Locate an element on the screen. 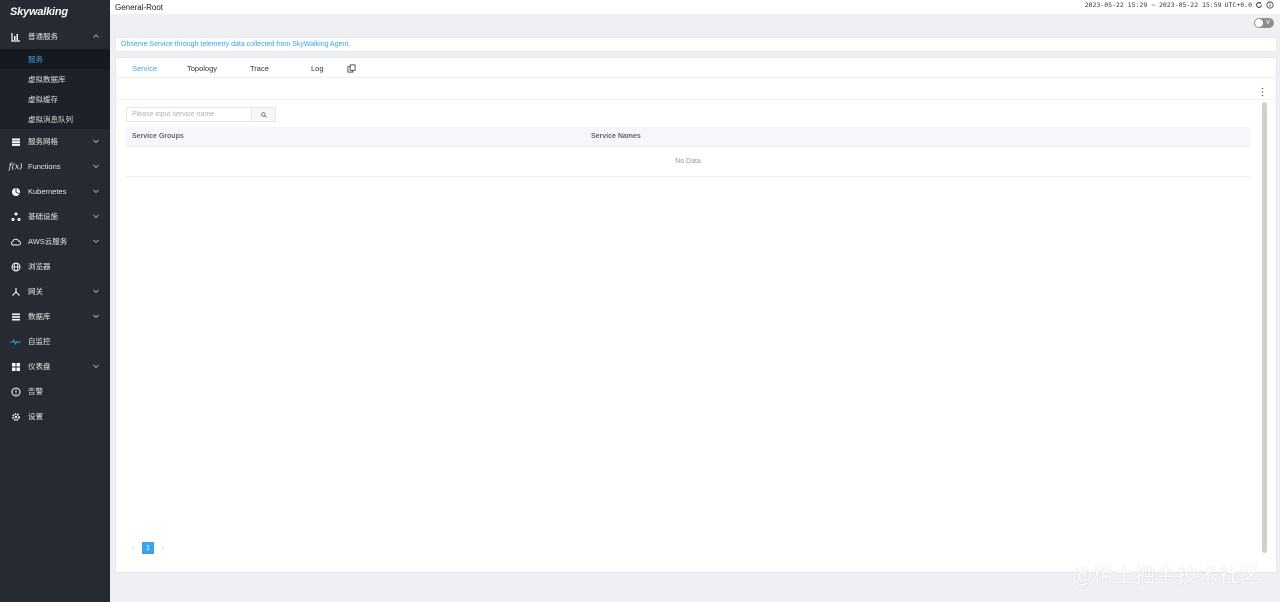 The image size is (1280, 602). toggle-label: V is located at coordinates (1268, 23).